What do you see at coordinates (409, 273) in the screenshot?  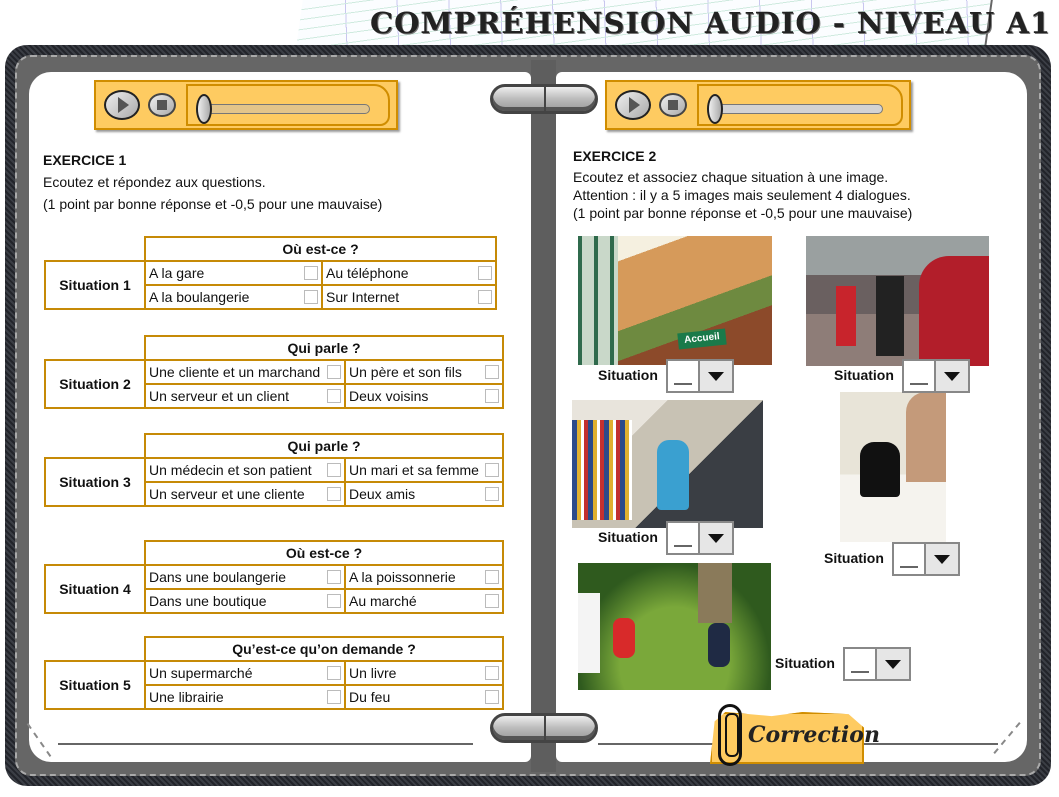 I see `answer-option: Au téléphone` at bounding box center [409, 273].